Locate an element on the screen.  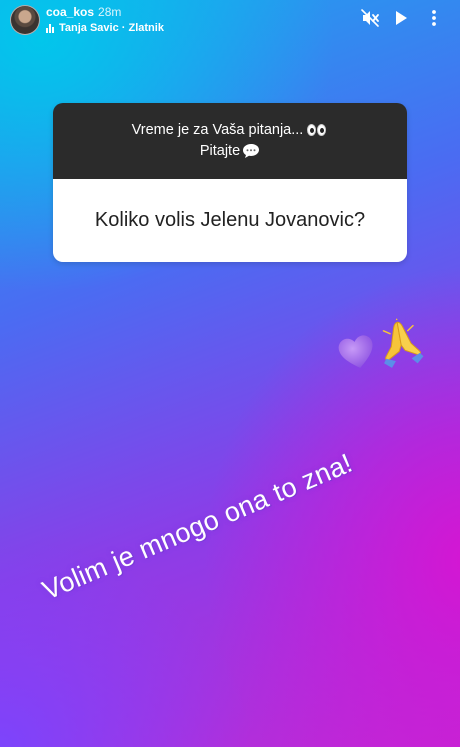
question-sticker-header: Vreme je za Vaša pitanja... Pitajte is located at coordinates (230, 141).